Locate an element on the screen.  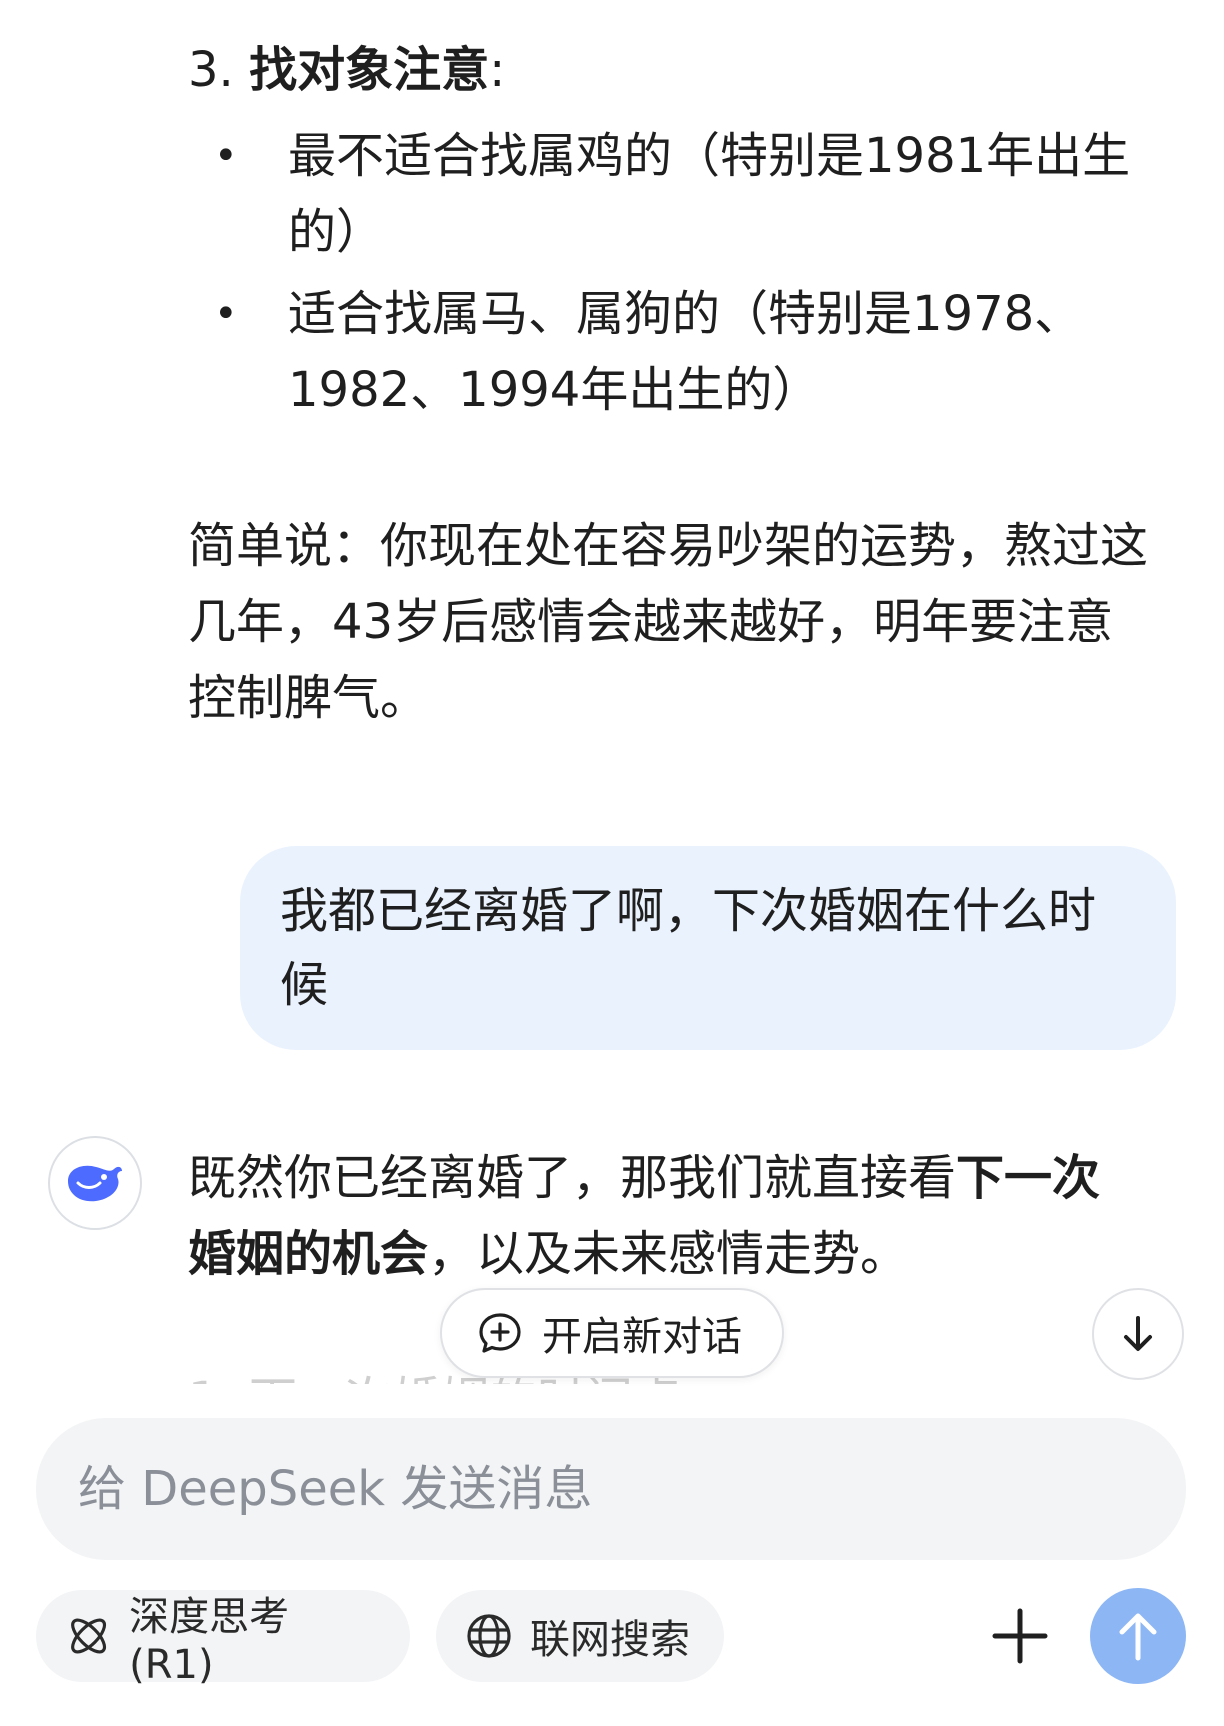
assistant-reply: 既然你已经离婚了，那我们就直接看下一次婚姻的机会，以及未来感情走势。 is located at coordinates (668, 1216).